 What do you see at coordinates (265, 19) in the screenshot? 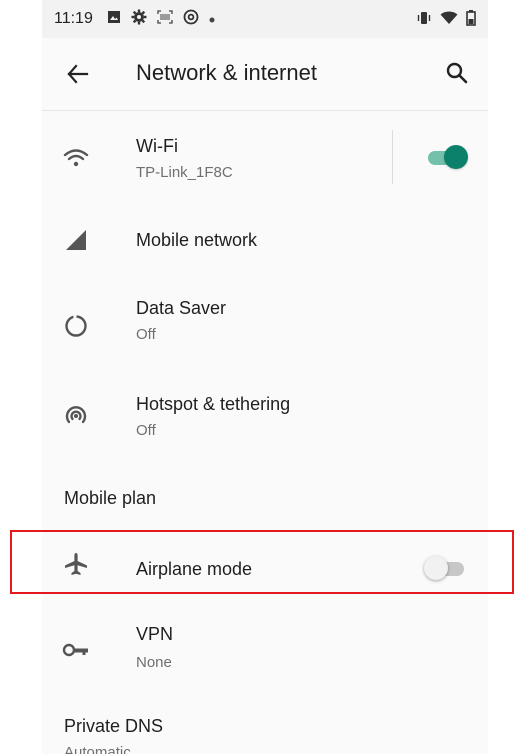
I see `status-bar: 11:19` at bounding box center [265, 19].